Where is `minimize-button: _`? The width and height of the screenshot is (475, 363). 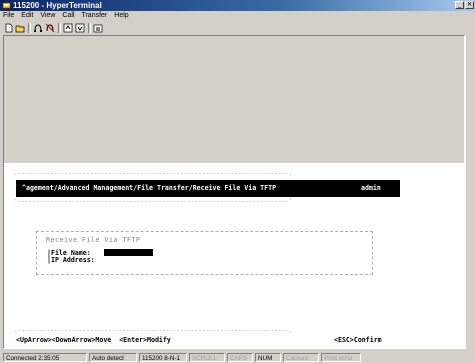 minimize-button: _ is located at coordinates (459, 5).